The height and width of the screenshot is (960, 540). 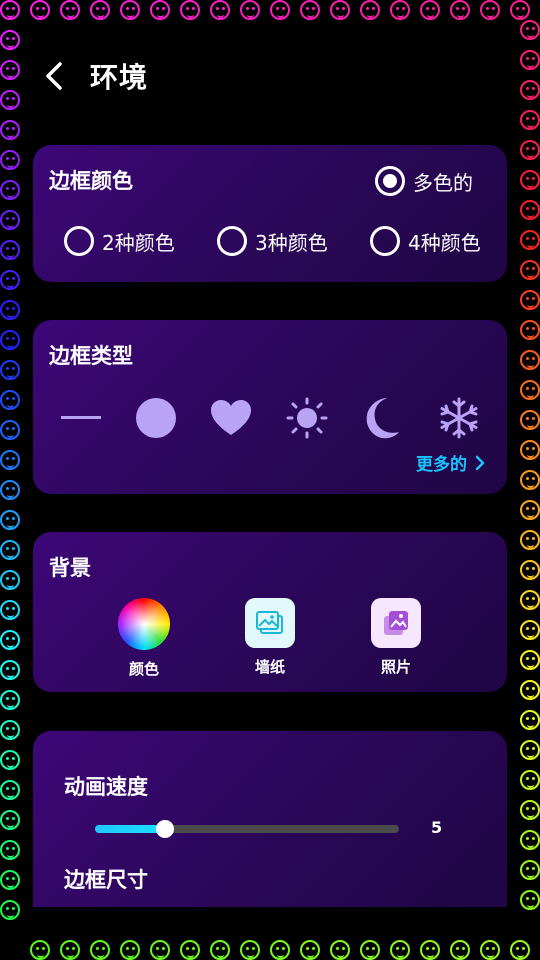 I want to click on border-color-title: 边框颜色, so click(x=91, y=181).